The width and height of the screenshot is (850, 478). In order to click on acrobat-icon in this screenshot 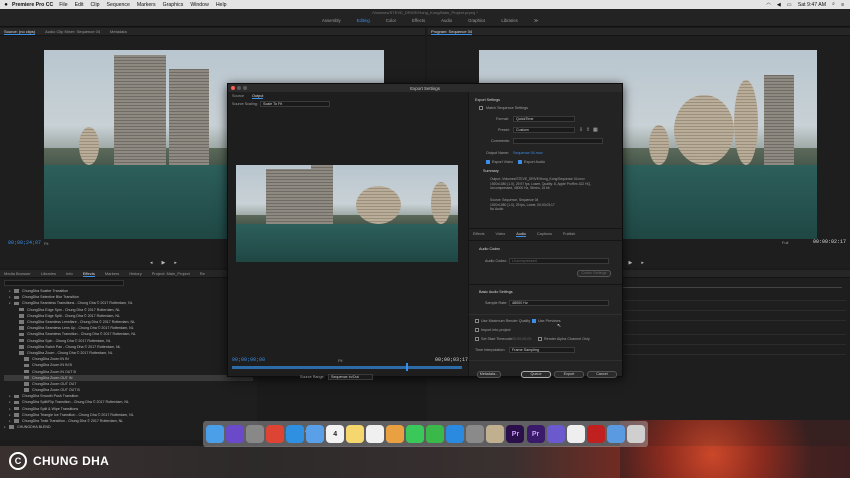, I will do `click(595, 434)`.